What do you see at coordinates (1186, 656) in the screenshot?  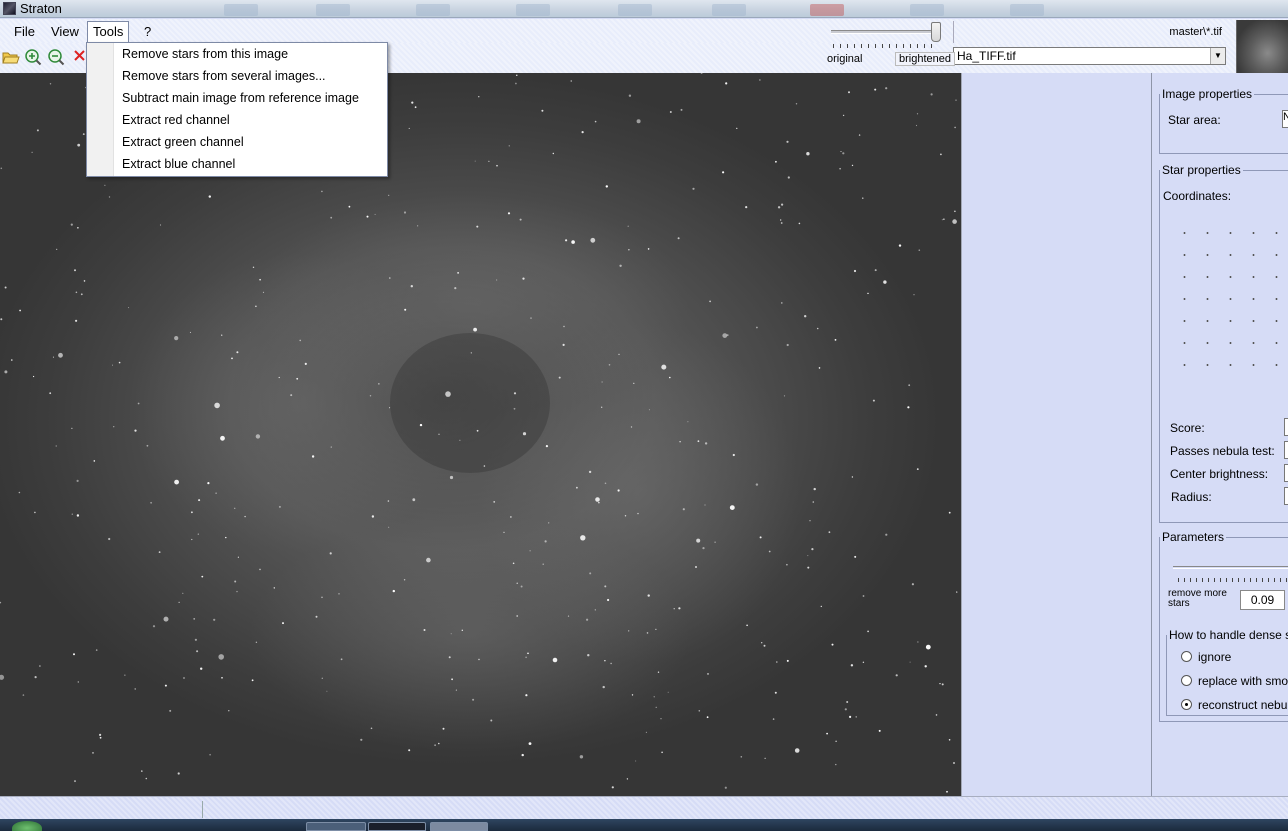 I see `radio-ignore` at bounding box center [1186, 656].